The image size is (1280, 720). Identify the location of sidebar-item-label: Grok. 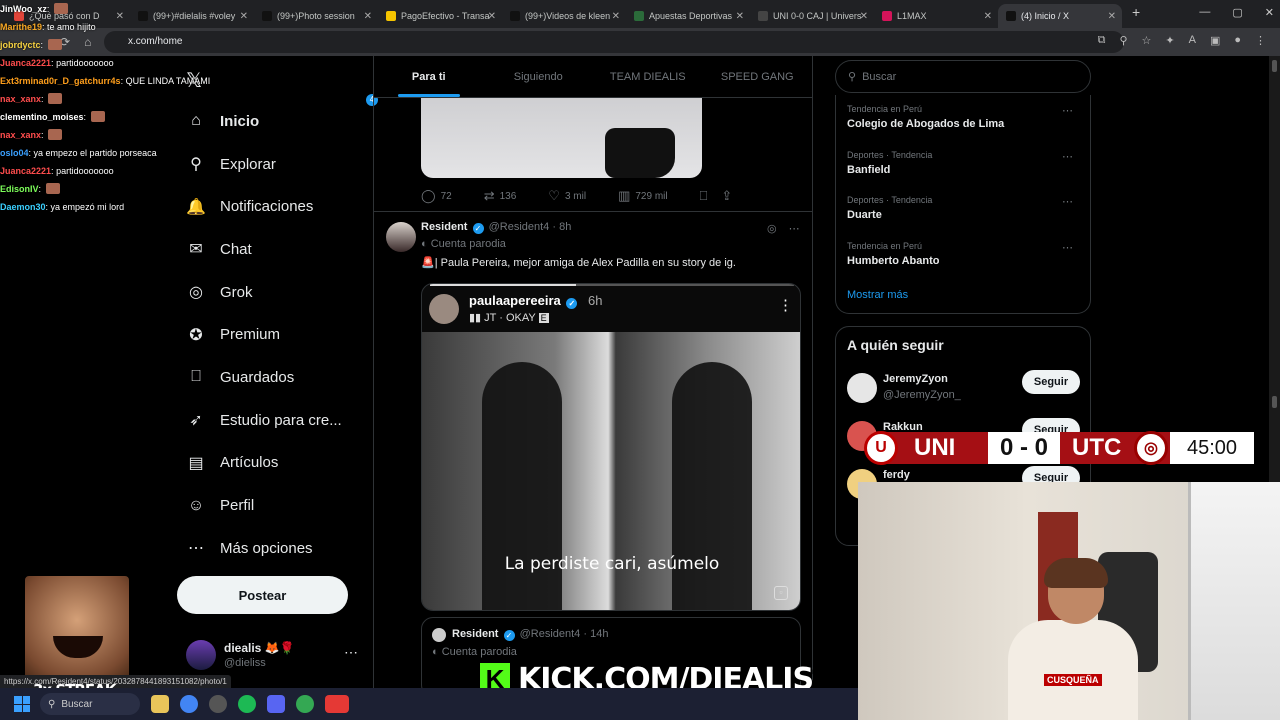
(236, 292).